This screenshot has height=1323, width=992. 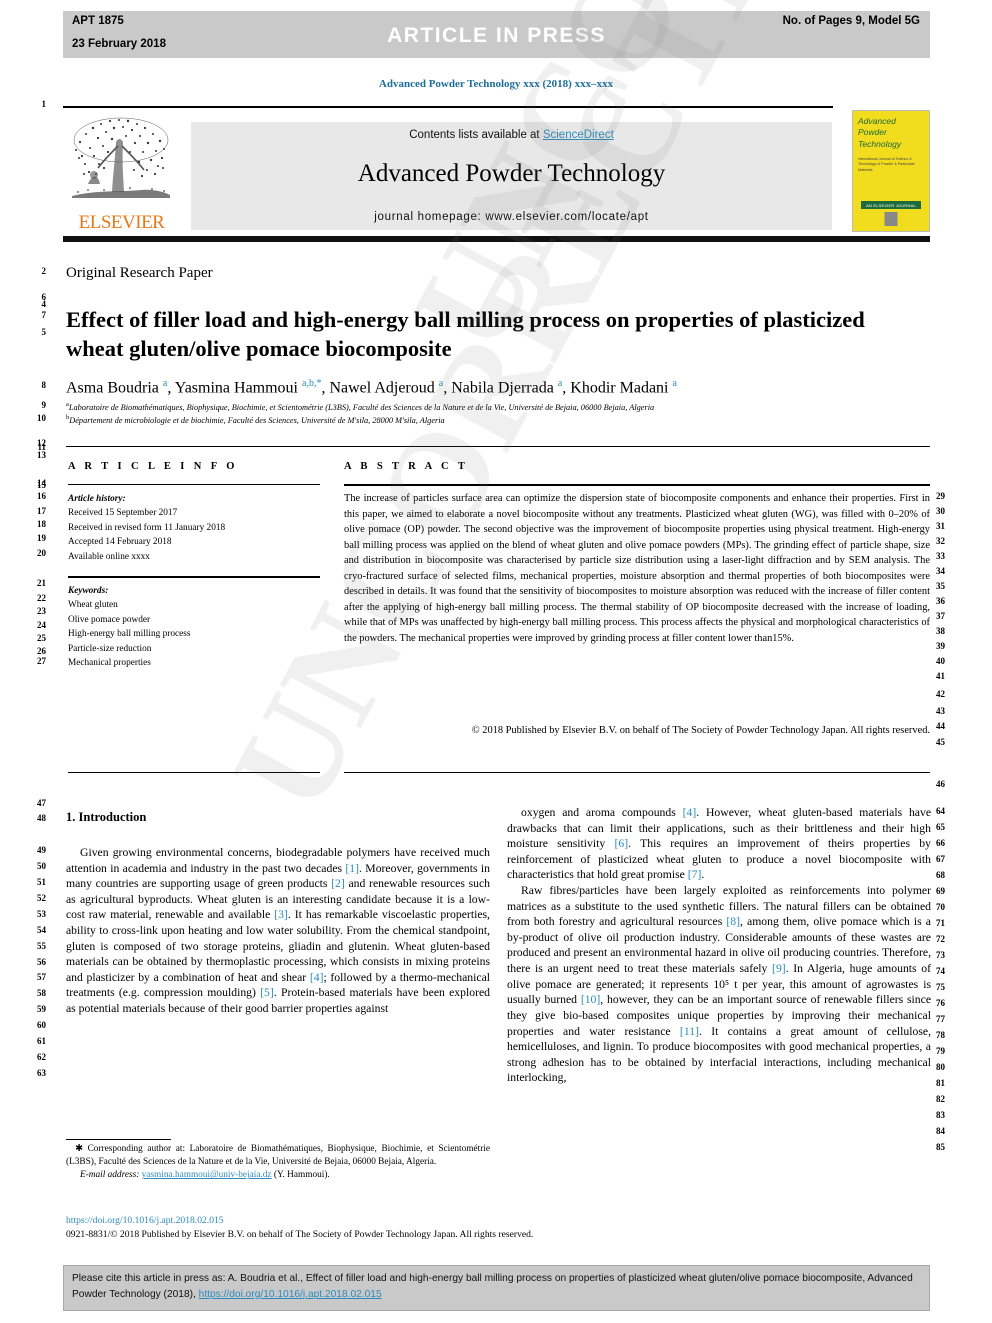 What do you see at coordinates (496, 239) in the screenshot?
I see `masthead-bottom-rule` at bounding box center [496, 239].